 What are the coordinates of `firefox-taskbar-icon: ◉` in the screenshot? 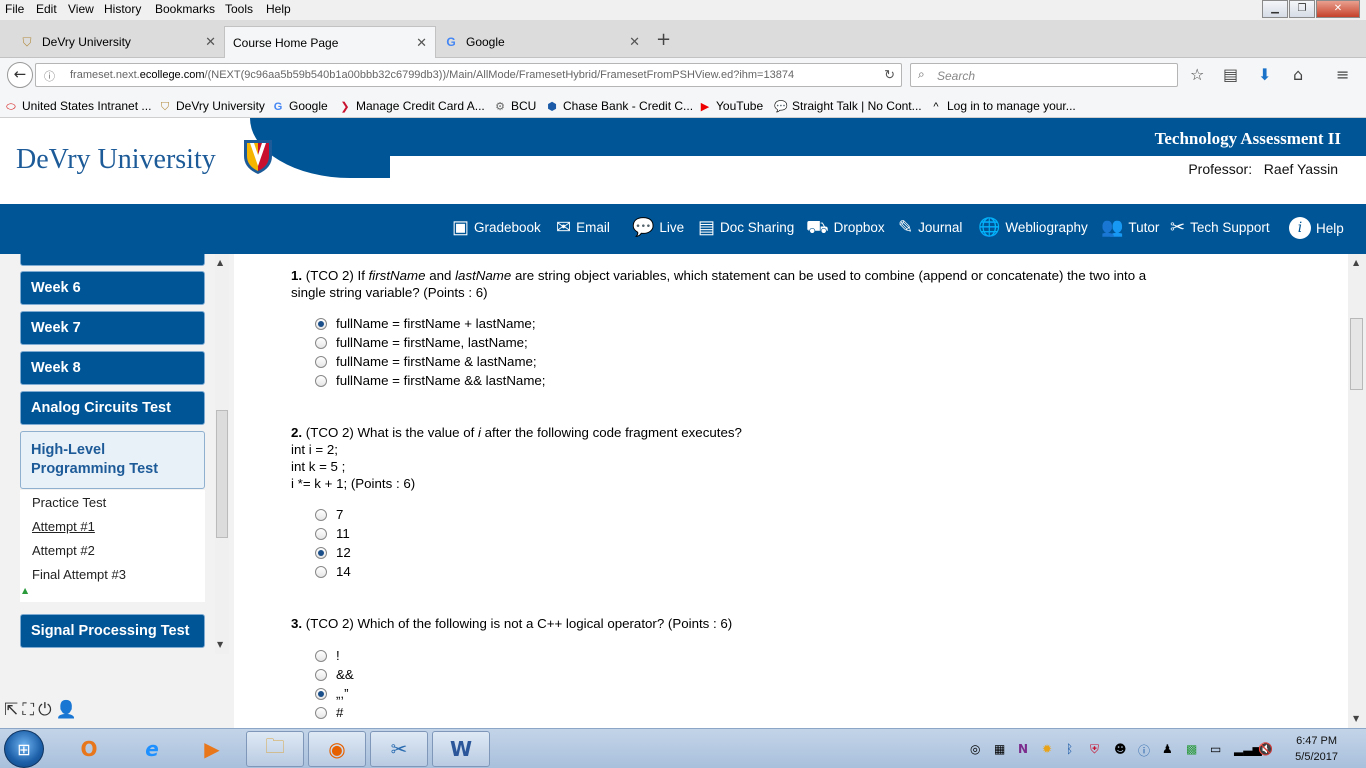 It's located at (337, 749).